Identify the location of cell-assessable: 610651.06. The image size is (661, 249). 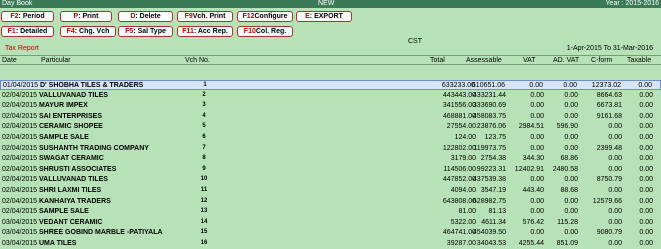
(488, 85).